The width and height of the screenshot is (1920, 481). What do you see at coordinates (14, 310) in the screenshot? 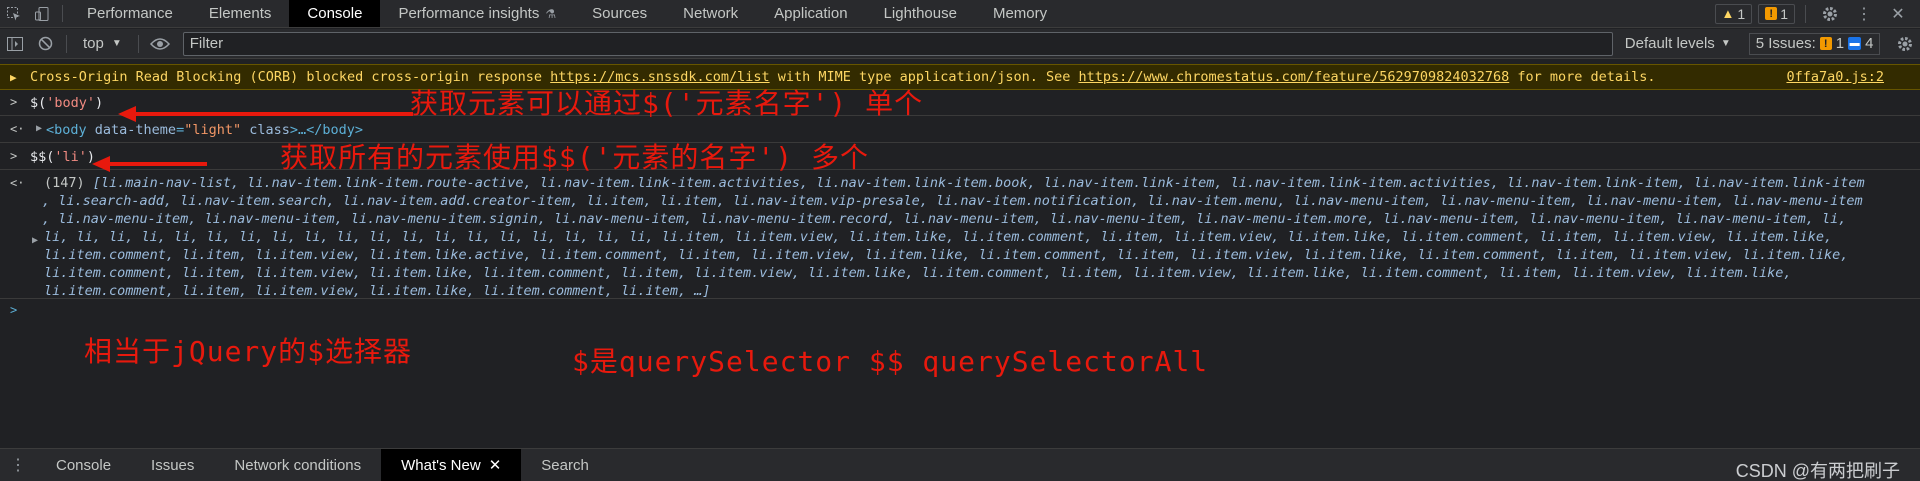
I see `prompt-chevron-icon: >` at bounding box center [14, 310].